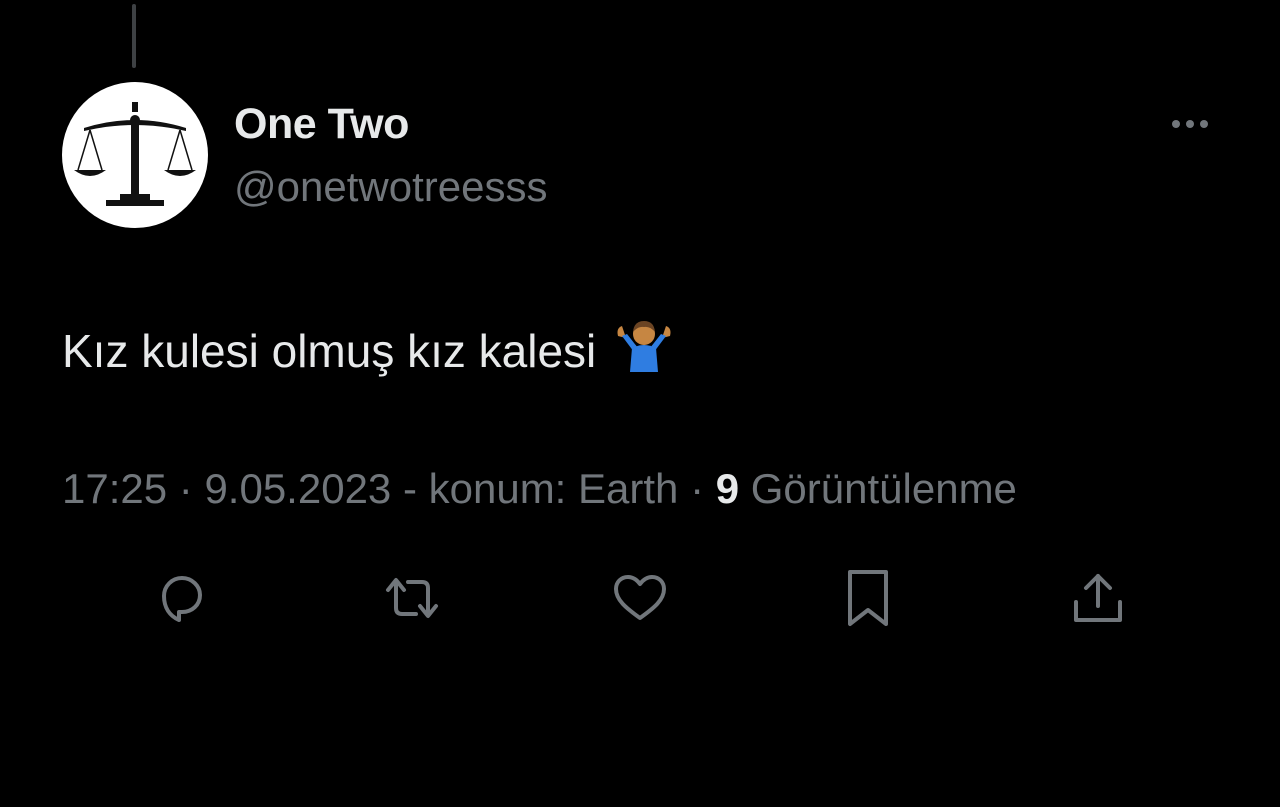 The width and height of the screenshot is (1280, 807). Describe the element at coordinates (644, 350) in the screenshot. I see `person-shrugging-emoji` at that location.